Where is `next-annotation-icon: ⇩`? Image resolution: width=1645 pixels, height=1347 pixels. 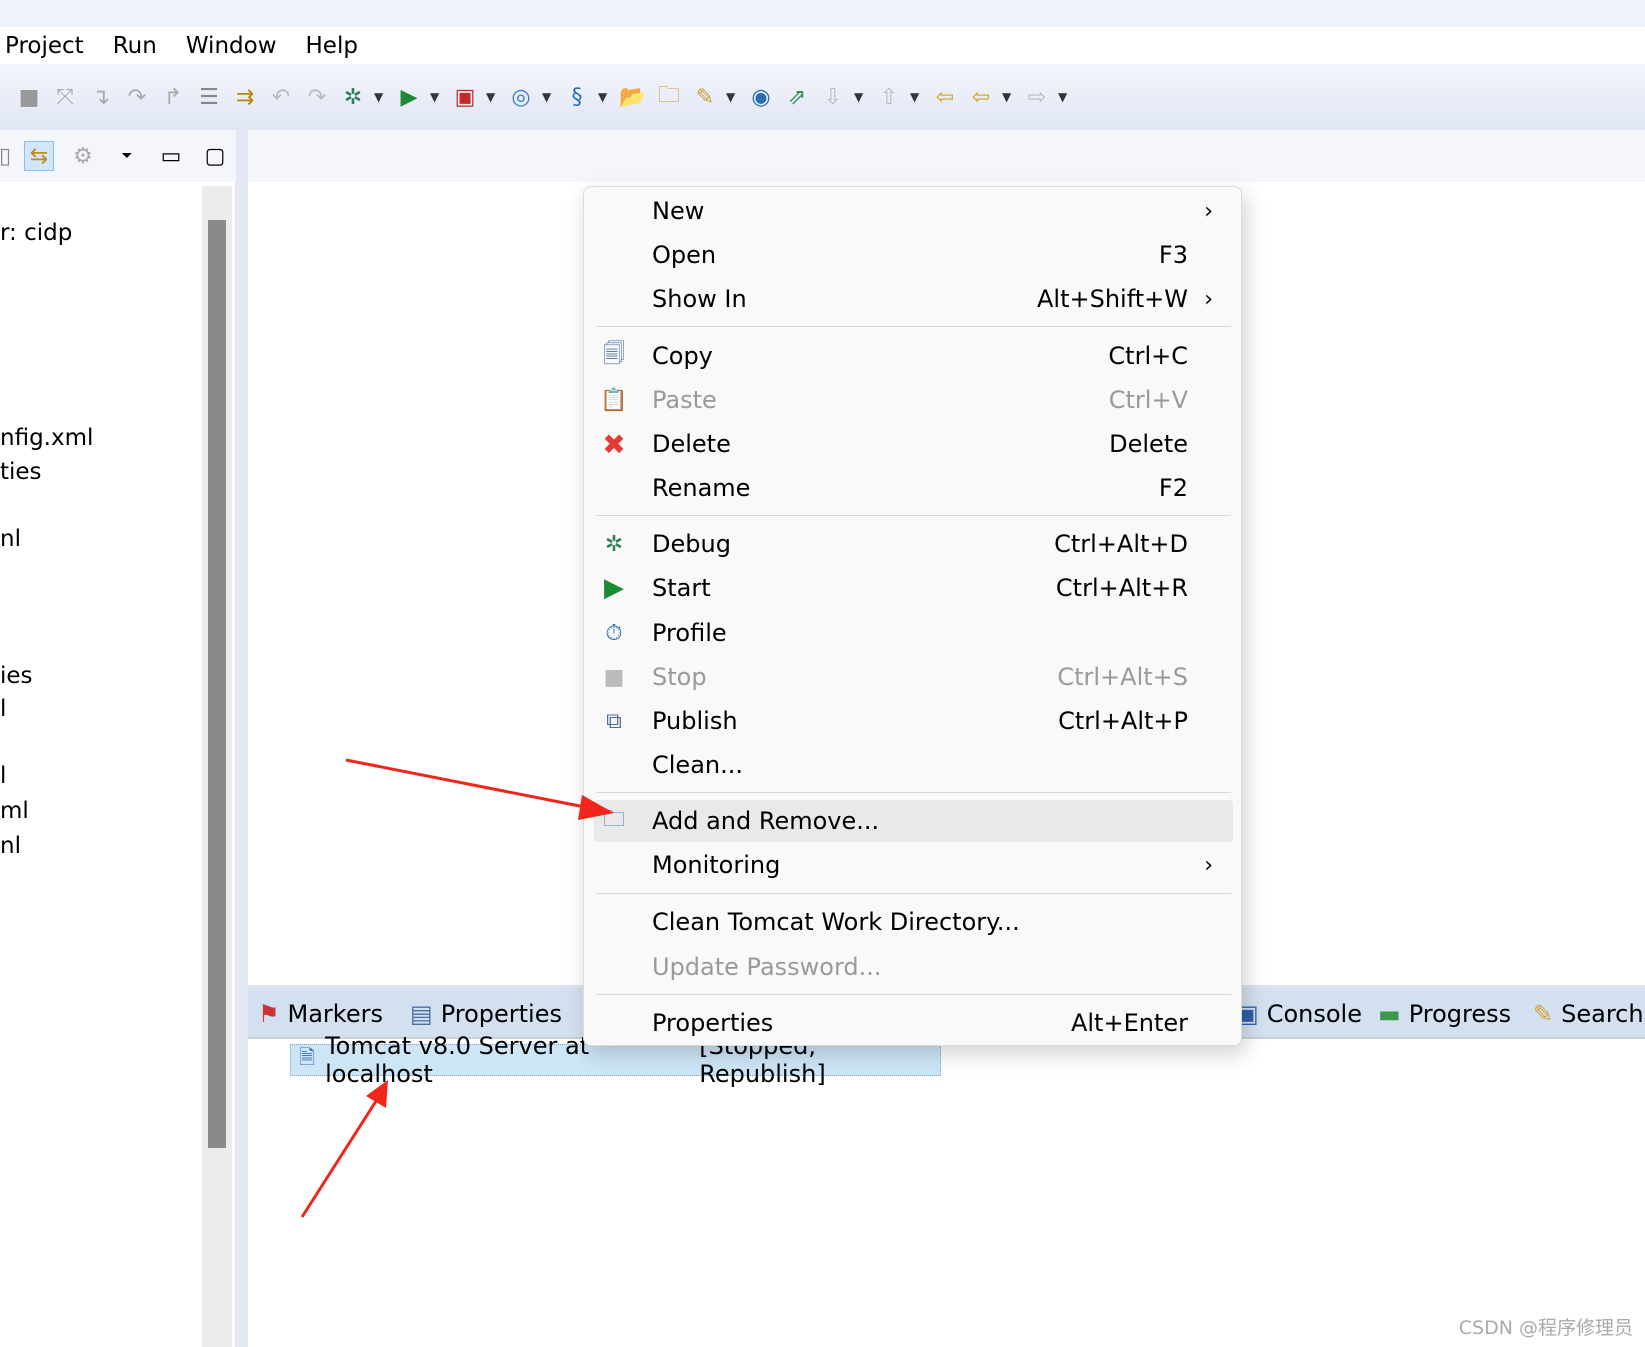 next-annotation-icon: ⇩ is located at coordinates (833, 97).